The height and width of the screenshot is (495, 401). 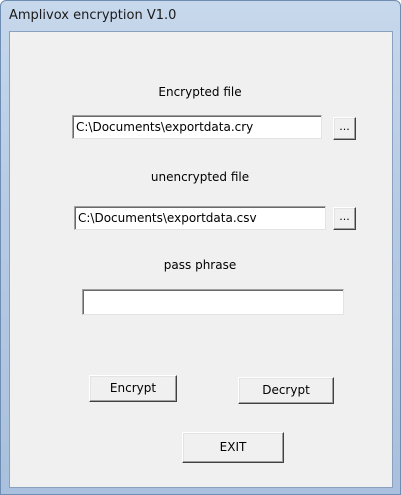 I want to click on unencrypted-file-input: C:\Documents\exportdata.csv, so click(x=200, y=218).